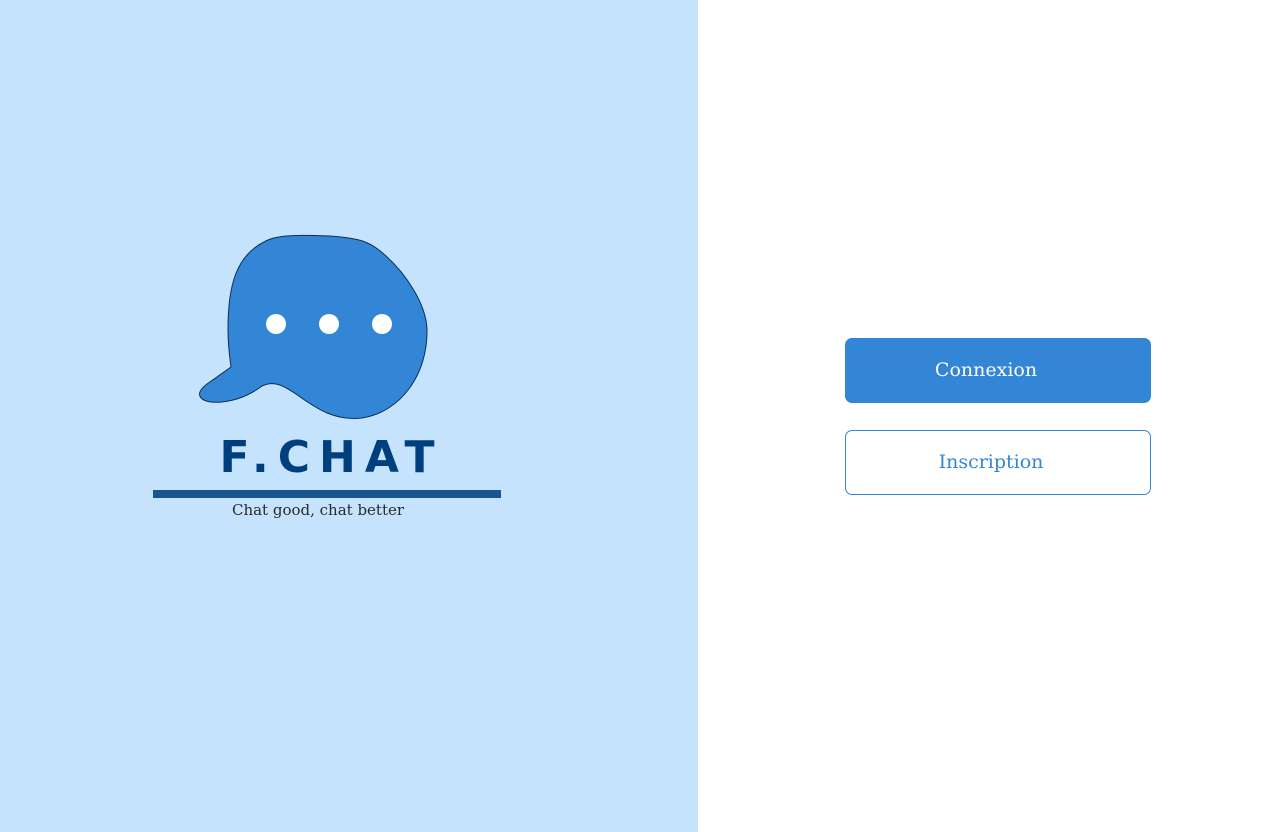 This screenshot has width=1280, height=832. I want to click on brand-wordmark: F.CHAT, so click(331, 457).